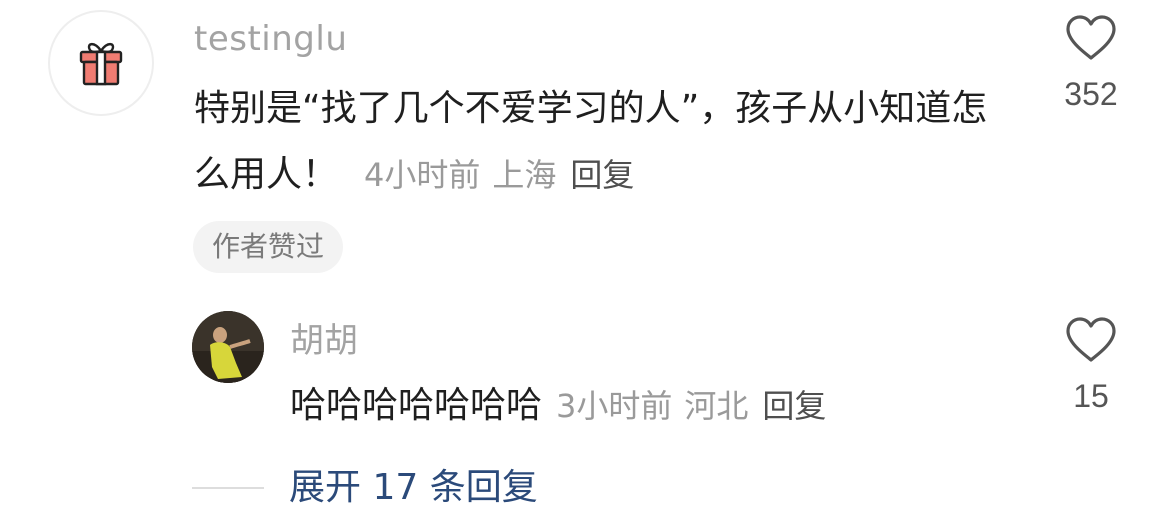  I want to click on comment-like-count: 352, so click(1091, 94).